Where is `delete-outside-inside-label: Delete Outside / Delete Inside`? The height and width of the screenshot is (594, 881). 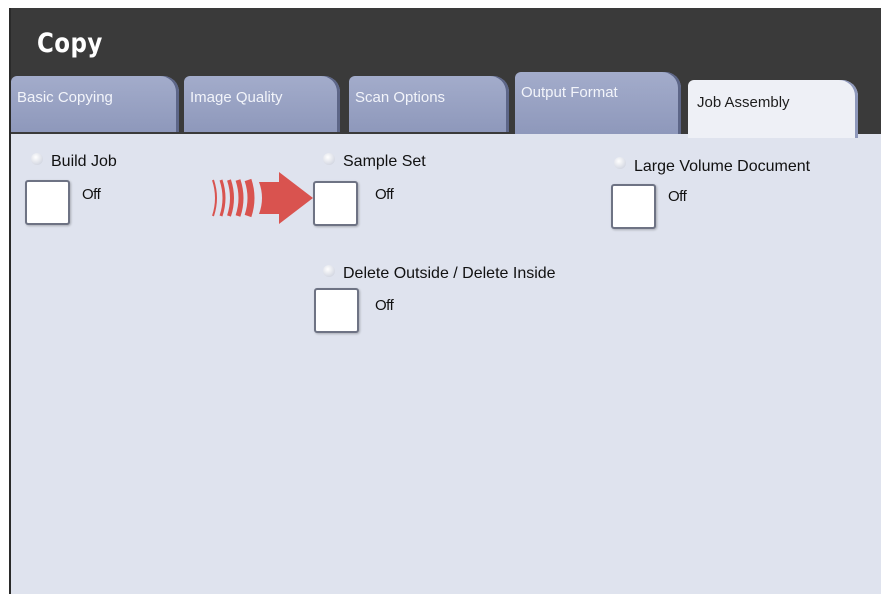 delete-outside-inside-label: Delete Outside / Delete Inside is located at coordinates (449, 273).